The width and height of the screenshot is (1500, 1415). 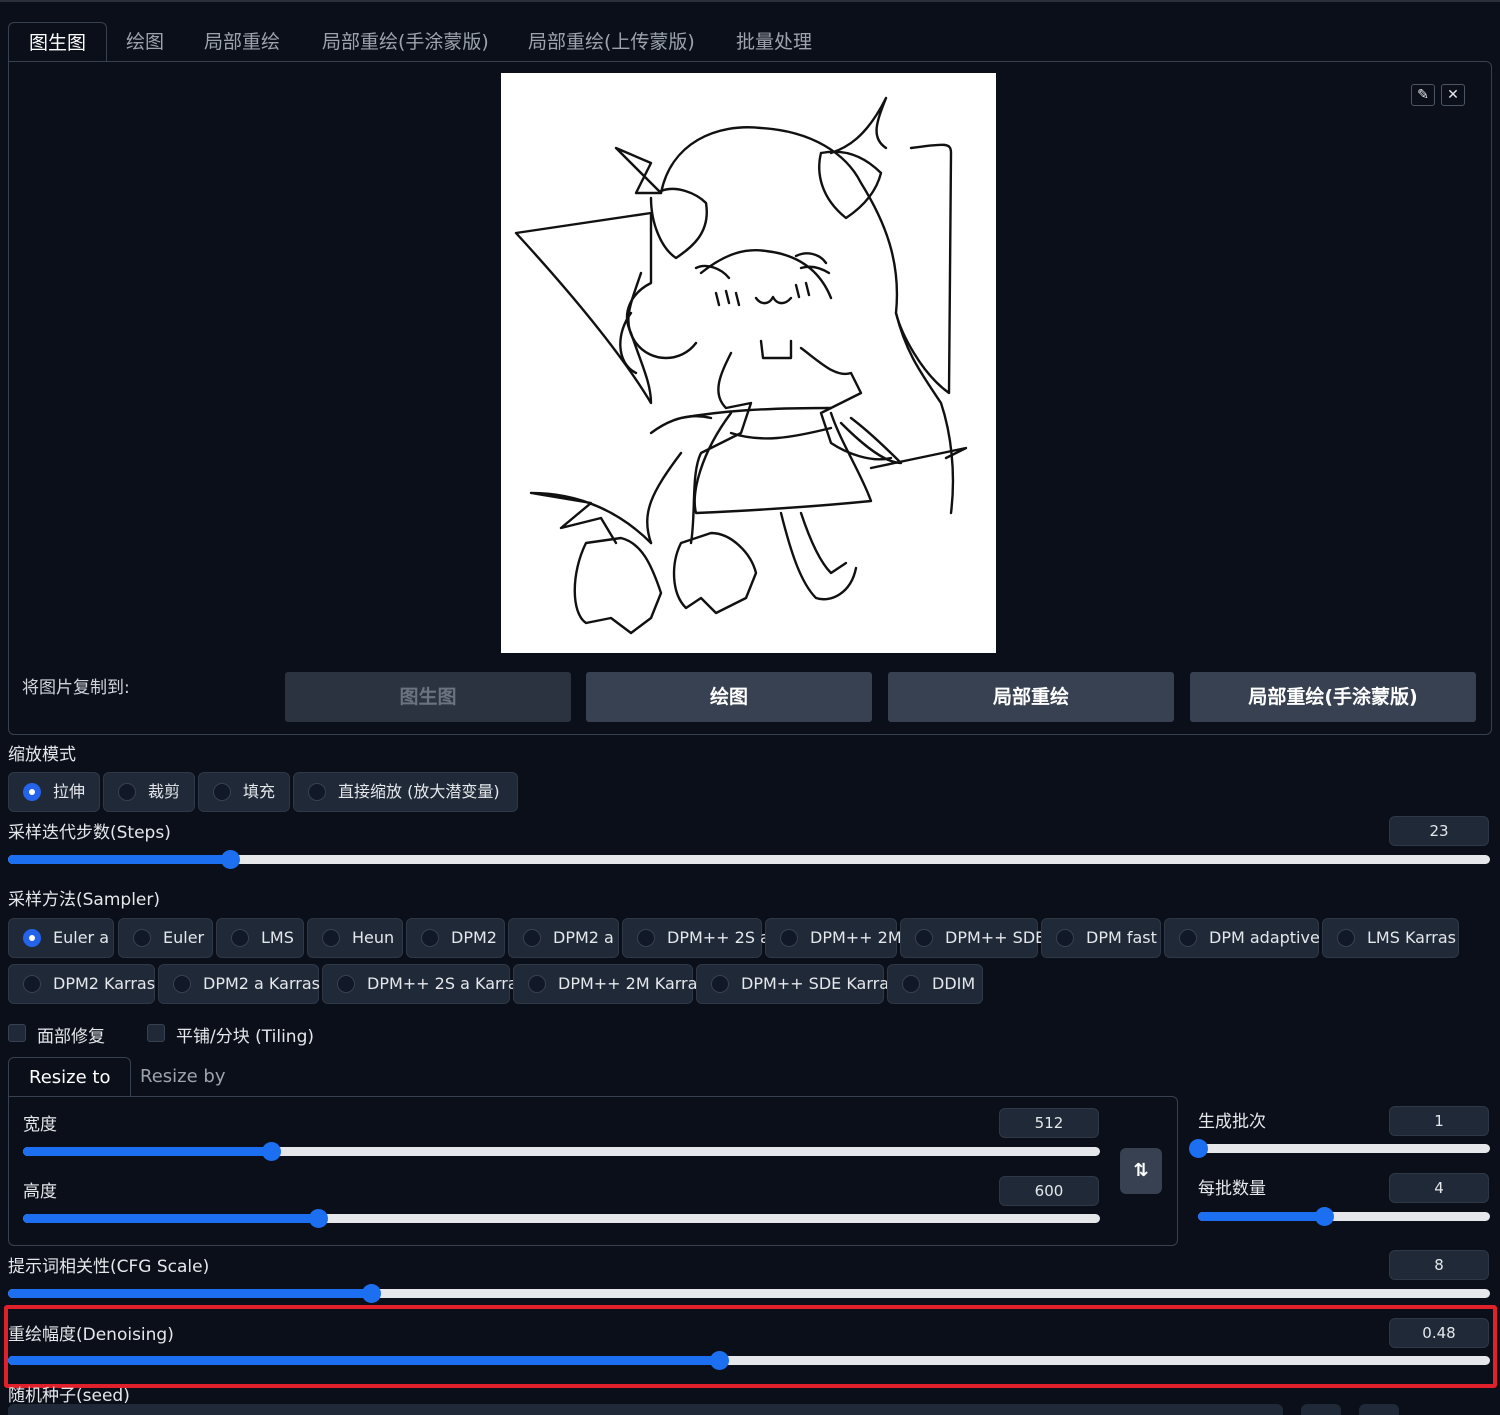 What do you see at coordinates (1453, 95) in the screenshot?
I see `close-icon: ✕` at bounding box center [1453, 95].